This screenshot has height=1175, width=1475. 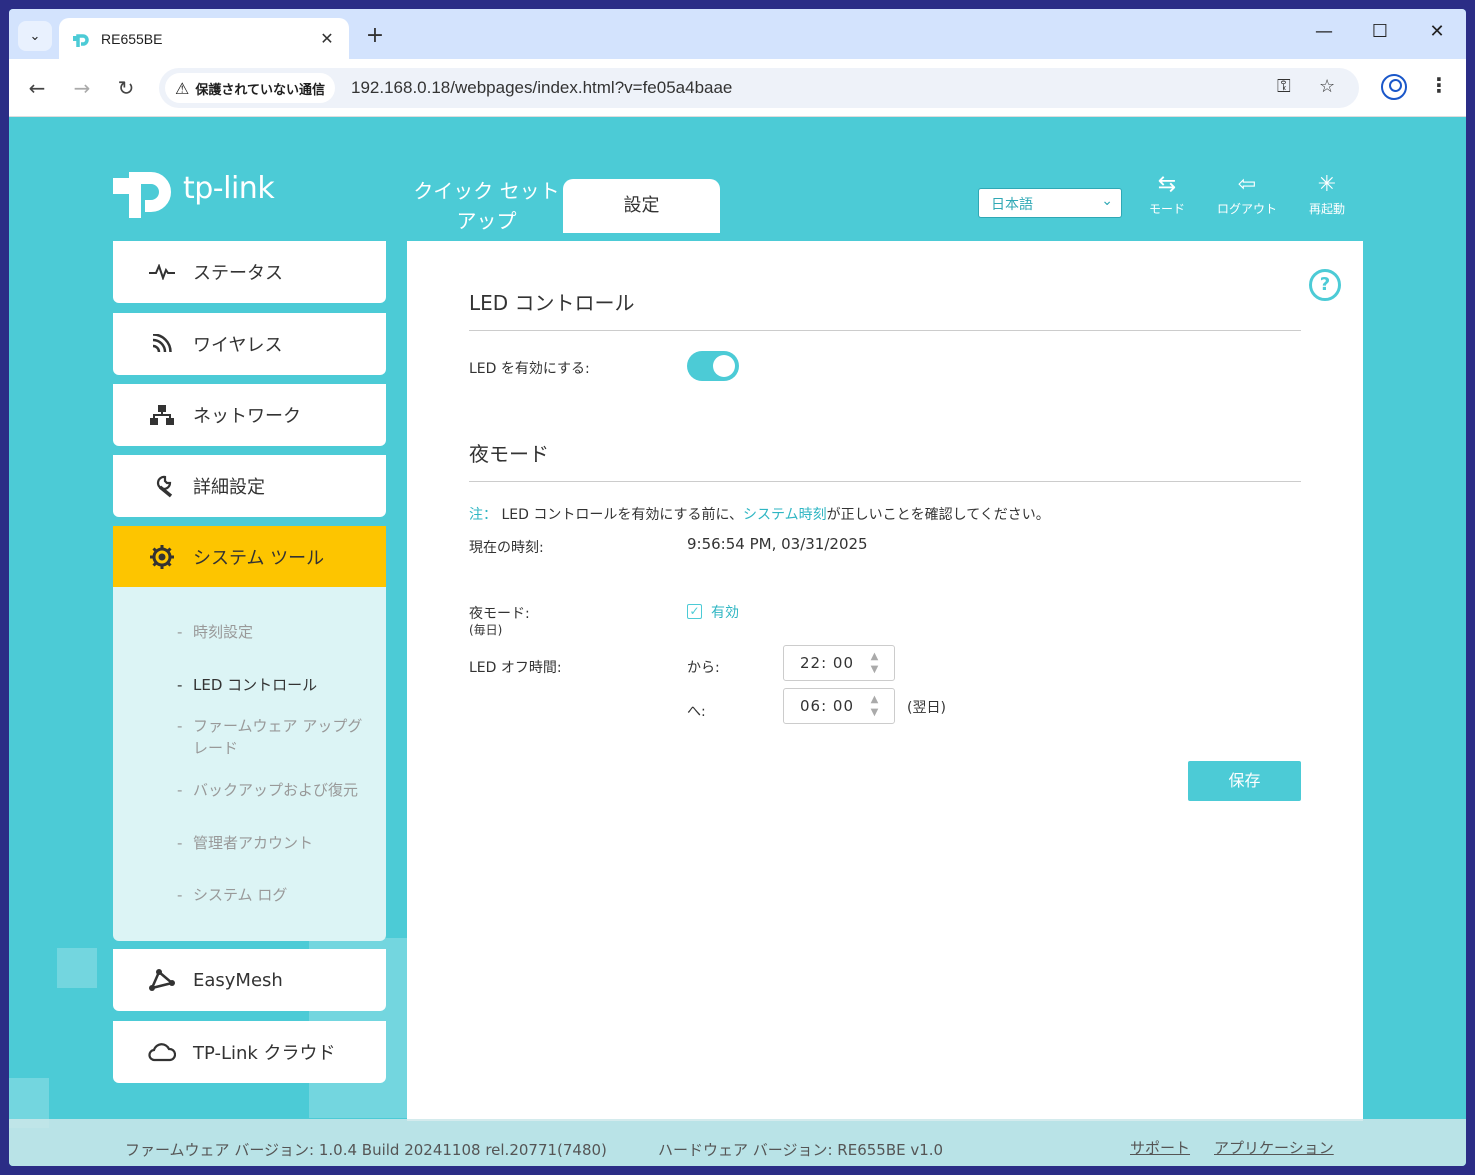 I want to click on browser-tab: RE655BE ✕, so click(x=204, y=38).